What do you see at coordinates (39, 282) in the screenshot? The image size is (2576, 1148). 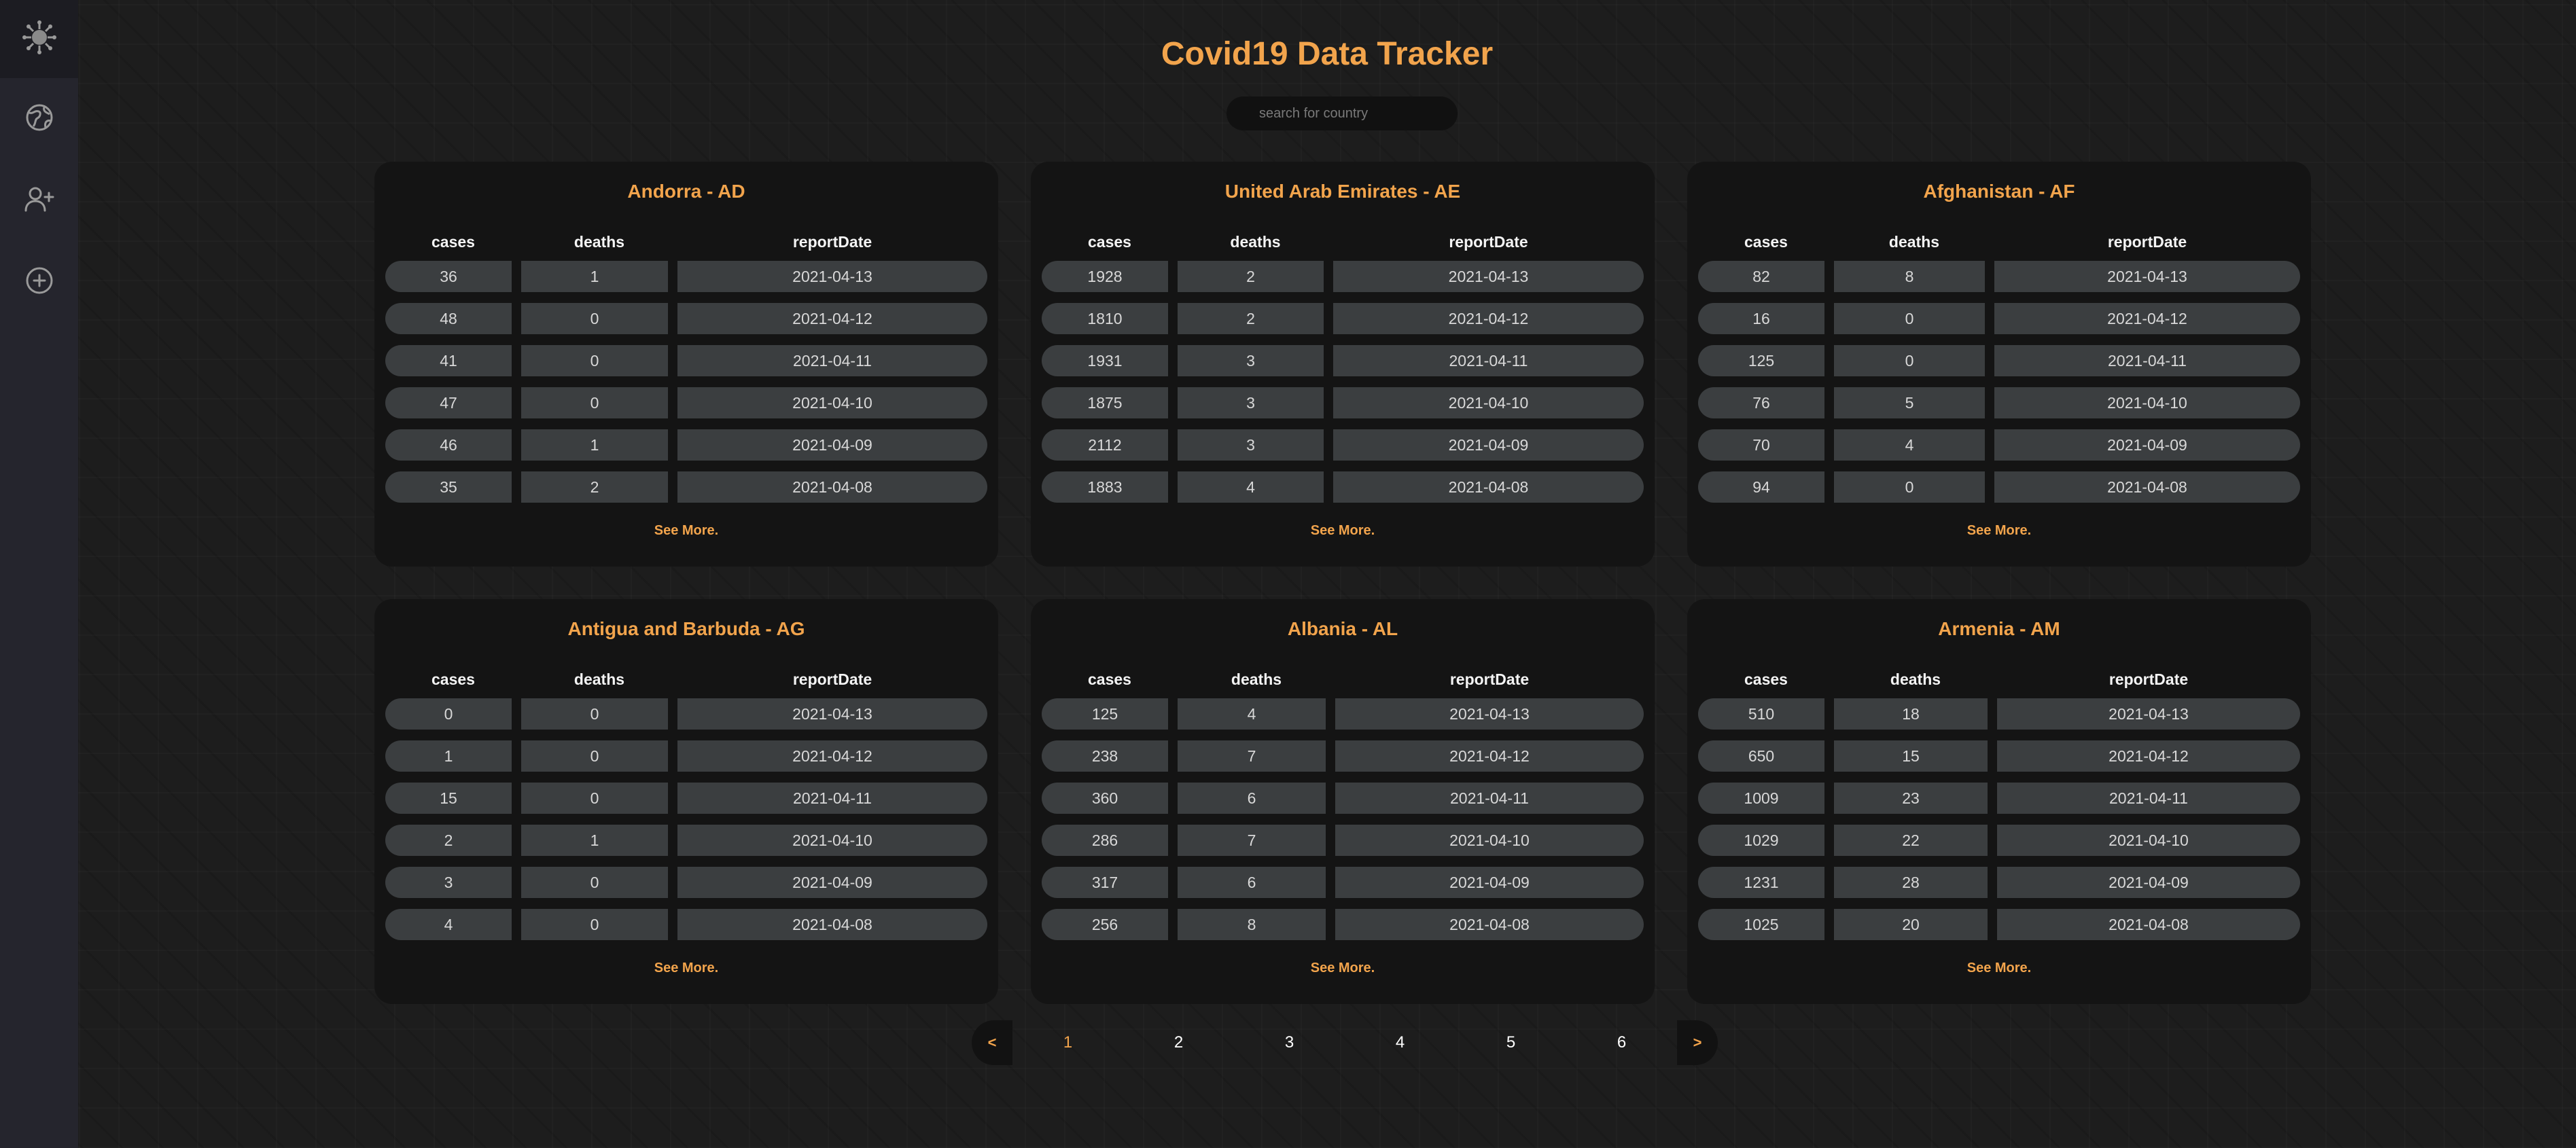 I see `sidebar-item-add` at bounding box center [39, 282].